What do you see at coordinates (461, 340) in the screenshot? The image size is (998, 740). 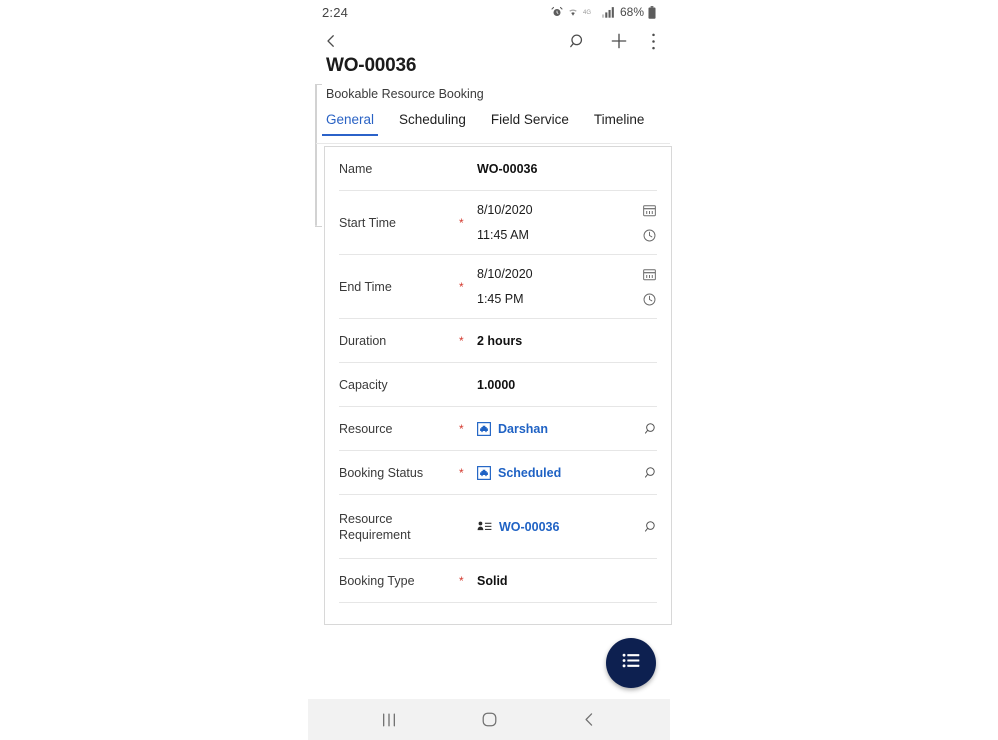 I see `field-required-duration: *` at bounding box center [461, 340].